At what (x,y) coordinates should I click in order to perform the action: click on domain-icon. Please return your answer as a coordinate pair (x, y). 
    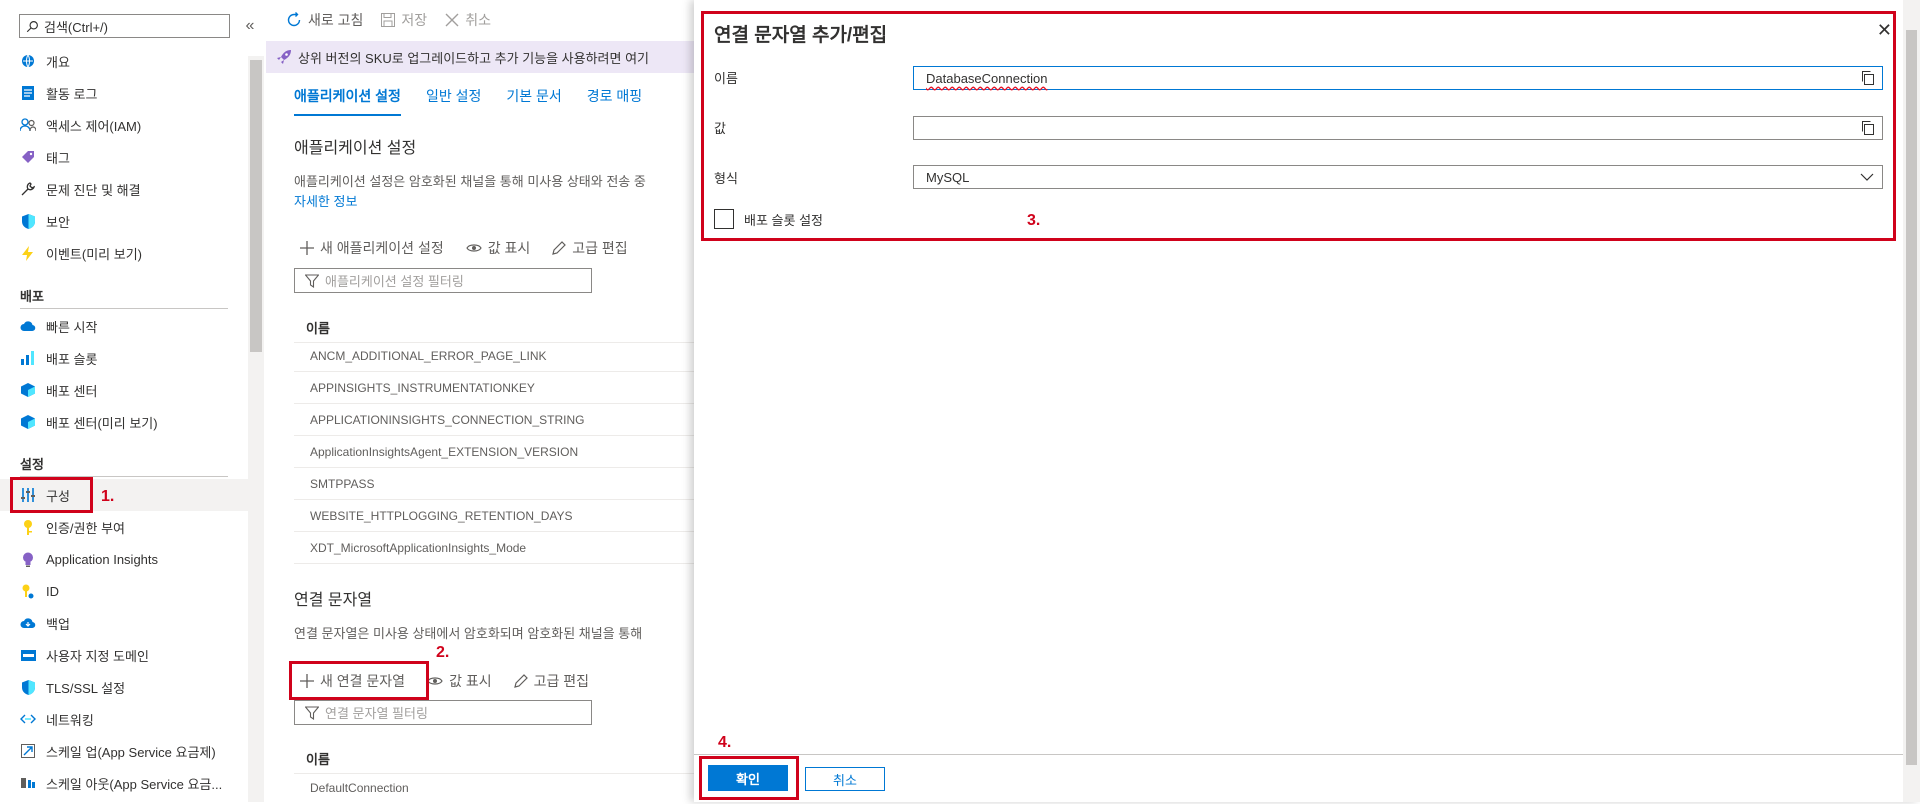
    Looking at the image, I should click on (28, 655).